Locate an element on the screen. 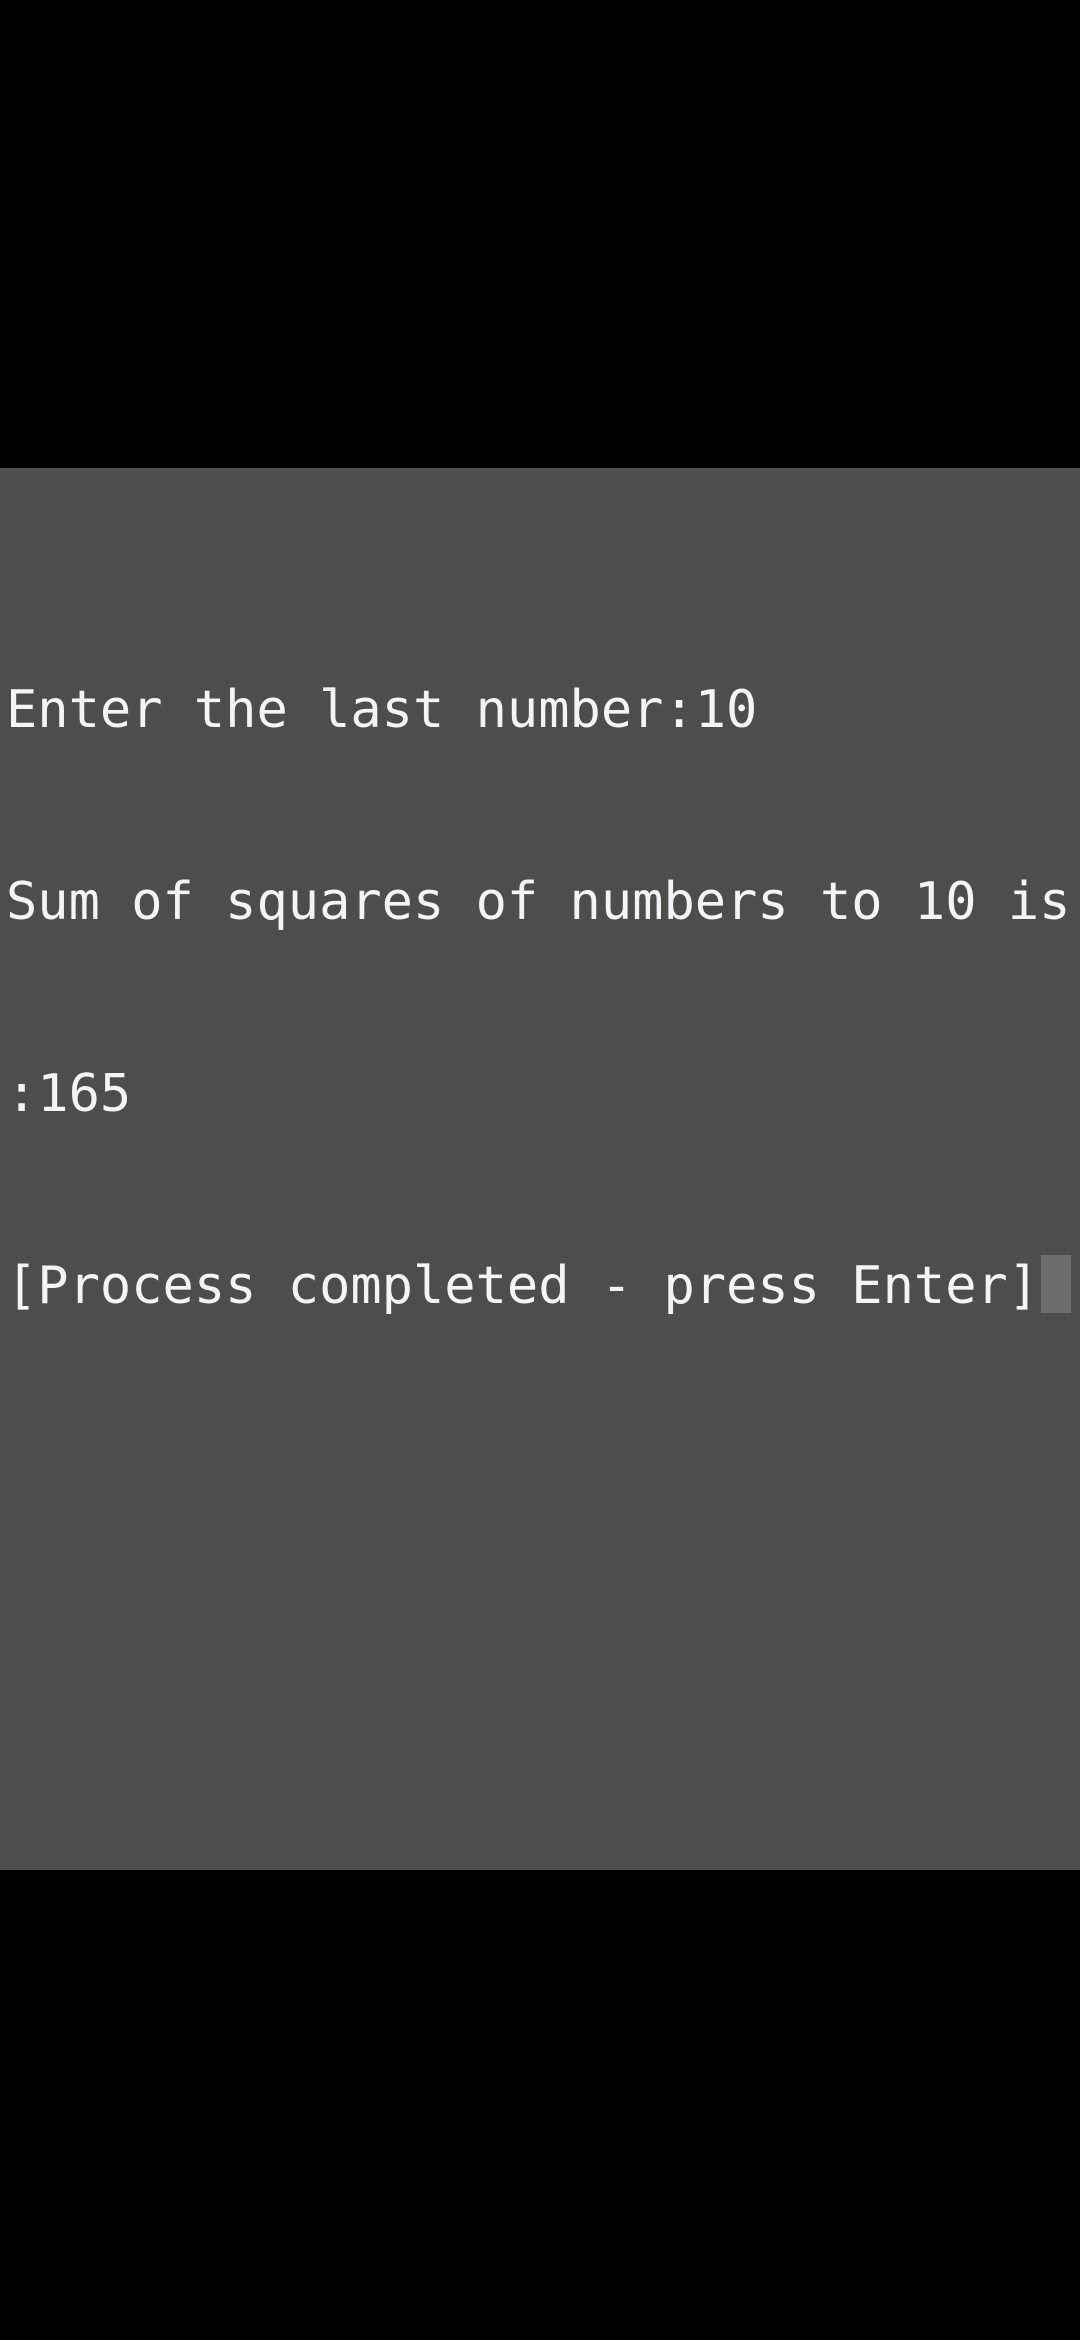 The height and width of the screenshot is (2340, 1080). output-line-prompt: Enter the last number:10 is located at coordinates (382, 710).